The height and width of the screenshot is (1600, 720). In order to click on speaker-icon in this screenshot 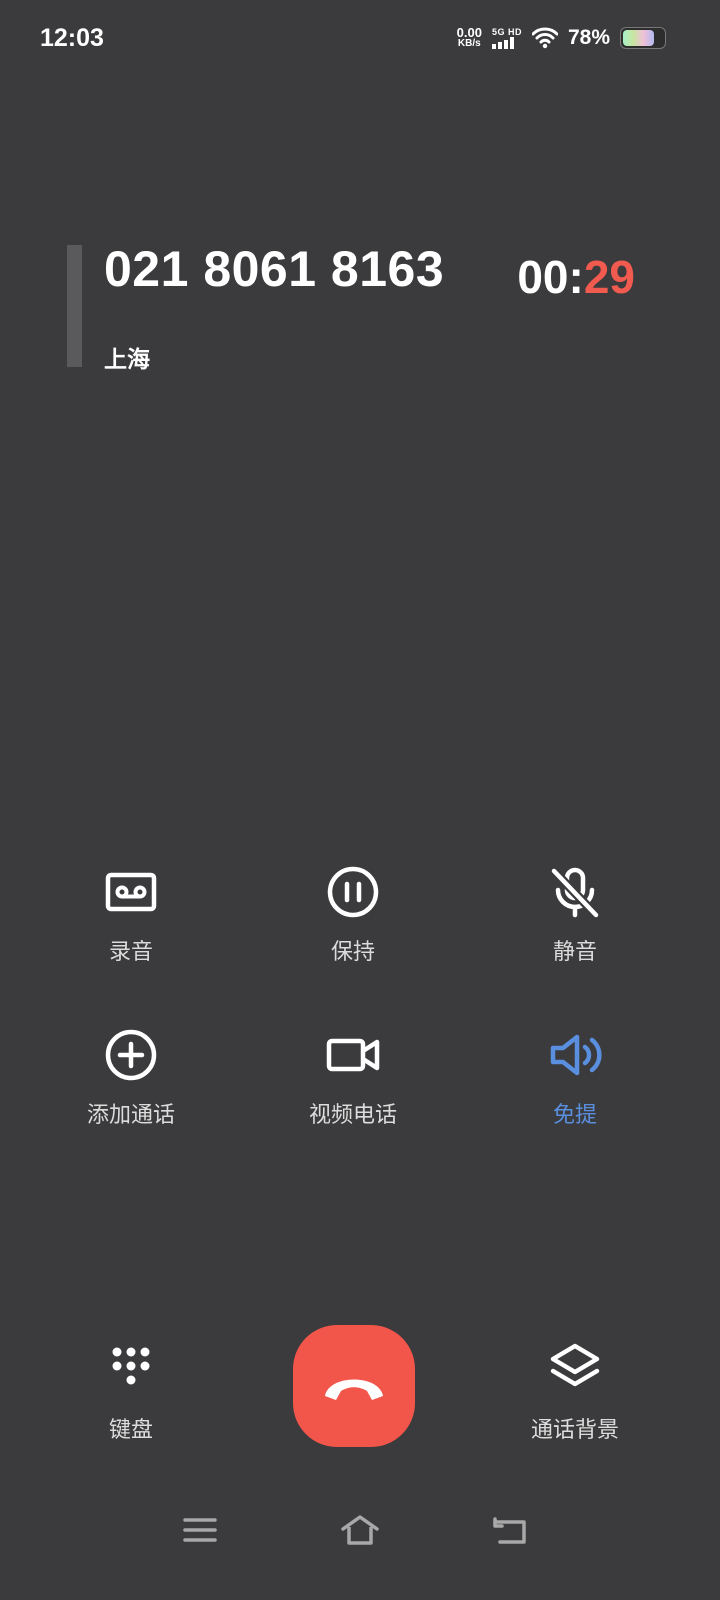, I will do `click(576, 1055)`.